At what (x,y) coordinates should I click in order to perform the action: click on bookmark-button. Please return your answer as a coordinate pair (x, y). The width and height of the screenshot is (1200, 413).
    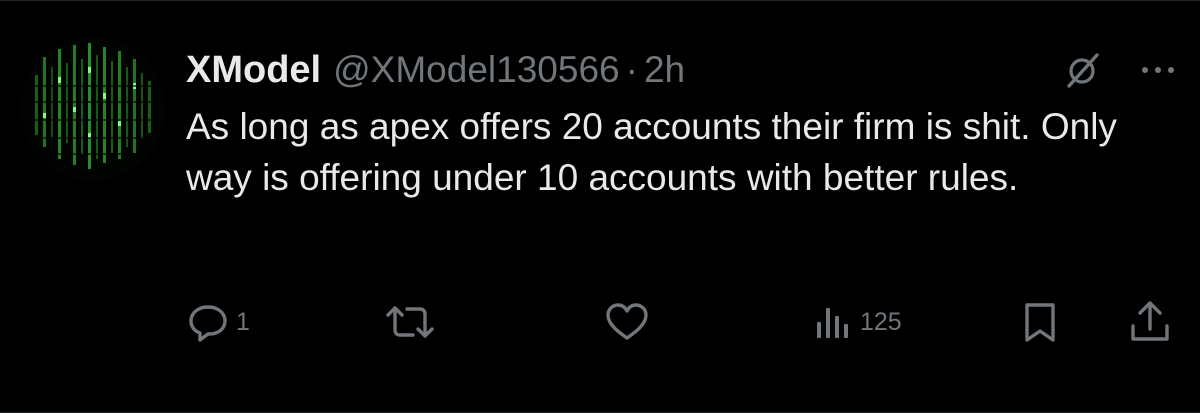
    Looking at the image, I should click on (1040, 322).